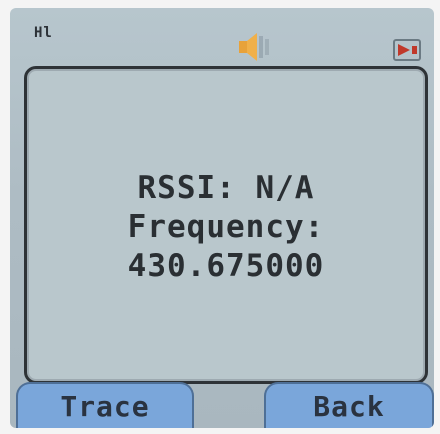  I want to click on status-bar: Hl, so click(222, 37).